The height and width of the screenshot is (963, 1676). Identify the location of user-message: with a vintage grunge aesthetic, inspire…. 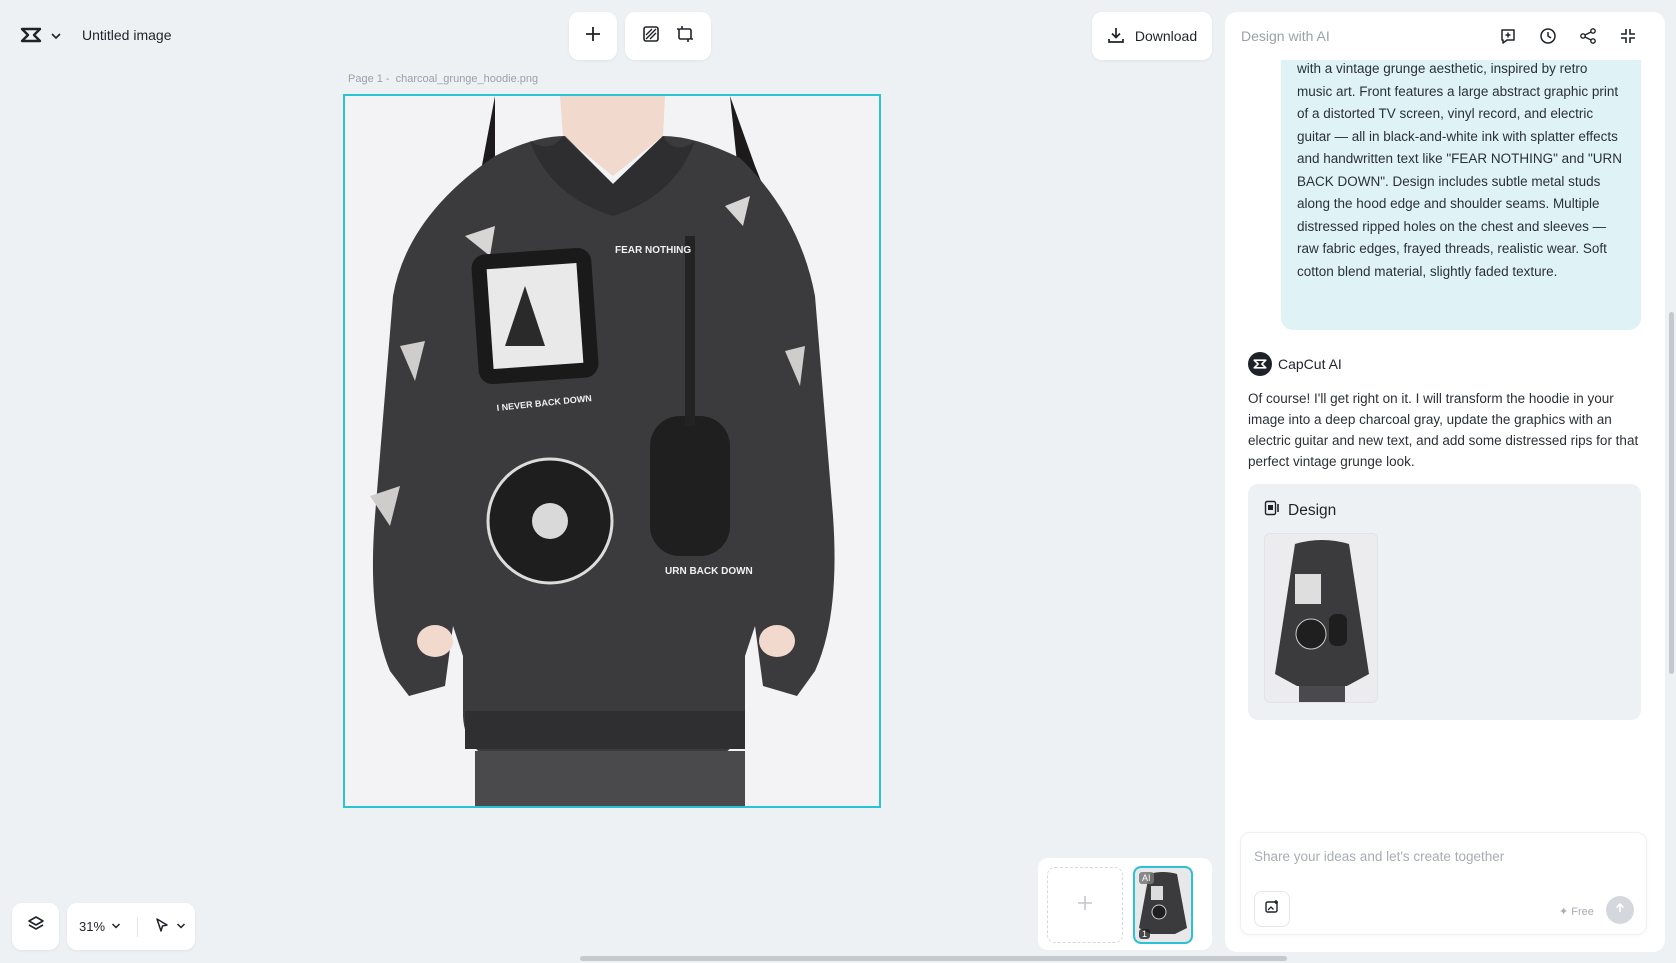
(1461, 195).